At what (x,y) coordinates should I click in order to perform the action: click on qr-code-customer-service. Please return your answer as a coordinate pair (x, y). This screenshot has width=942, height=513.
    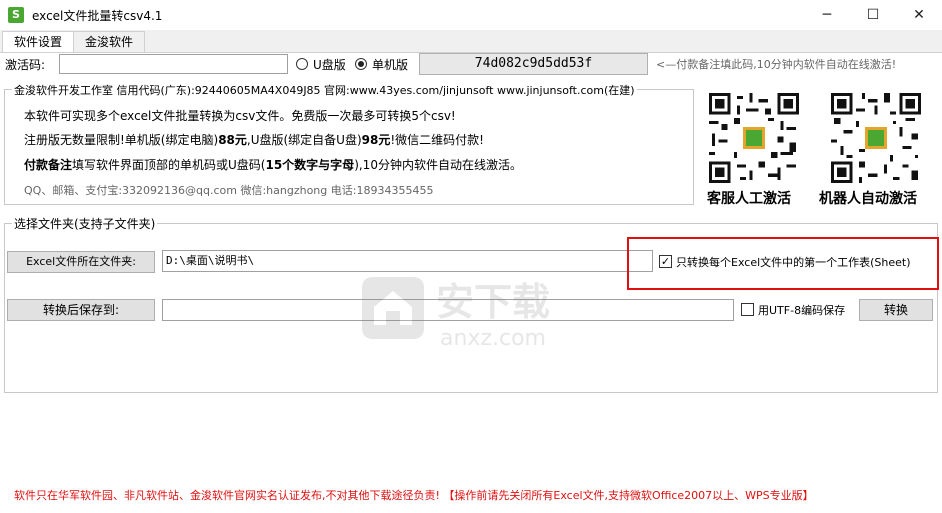
    Looking at the image, I should click on (754, 138).